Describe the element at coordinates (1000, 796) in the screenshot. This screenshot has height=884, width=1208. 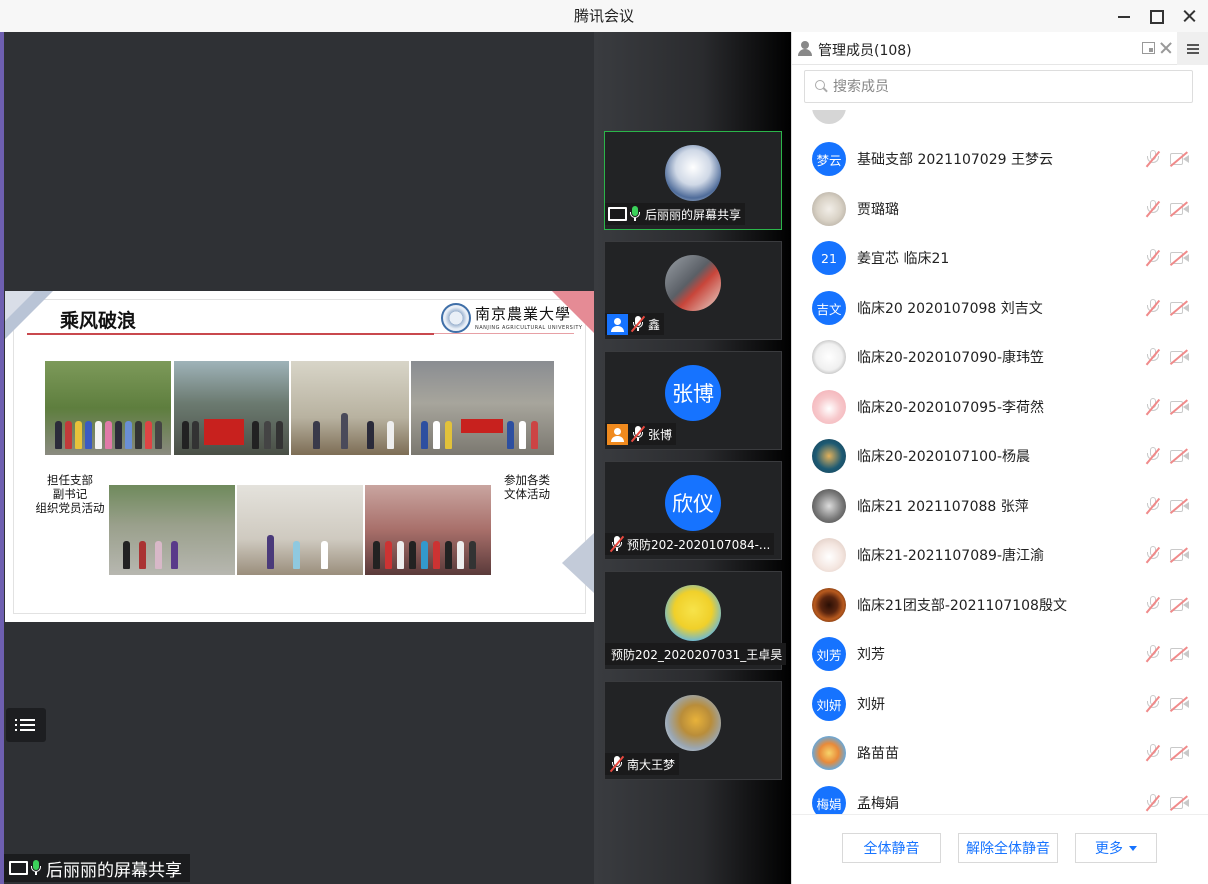
I see `member-row: 梅娟 孟梅娟` at that location.